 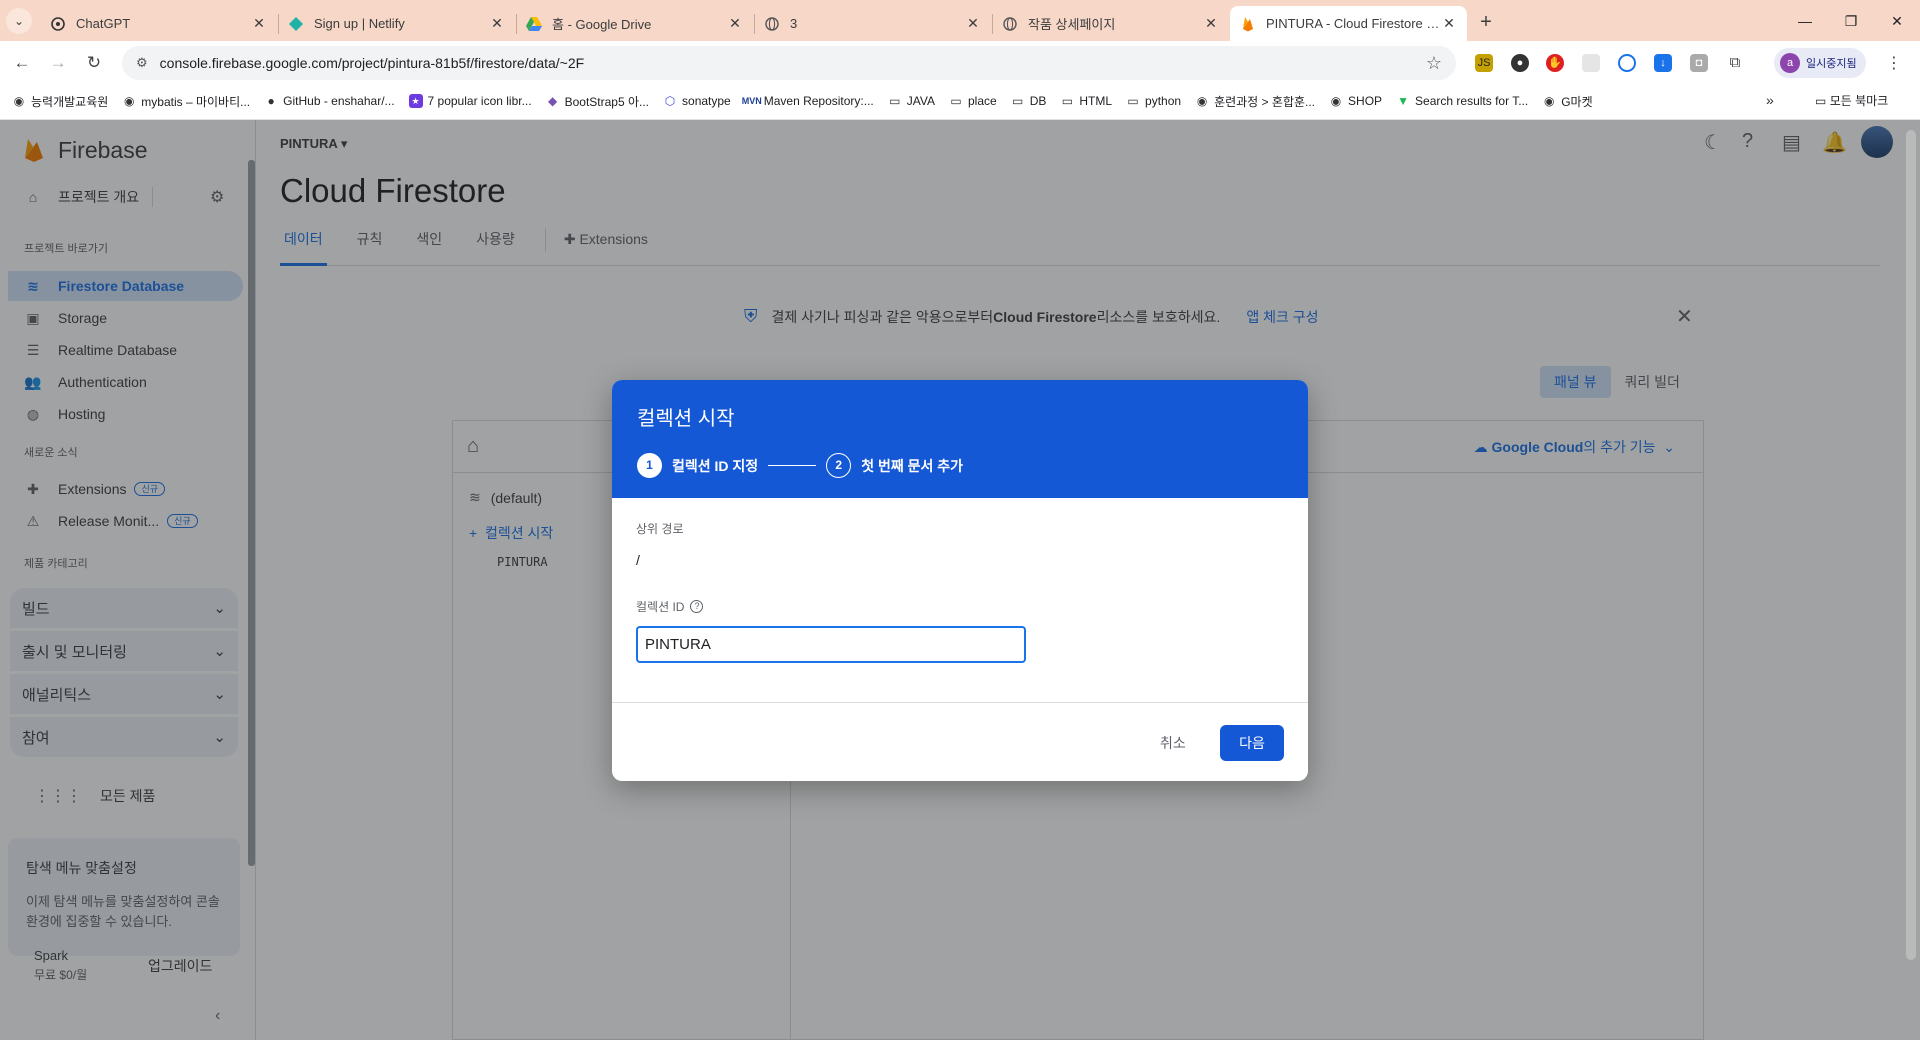 What do you see at coordinates (1086, 101) in the screenshot?
I see `bookmark-folder: ▭ HTML` at bounding box center [1086, 101].